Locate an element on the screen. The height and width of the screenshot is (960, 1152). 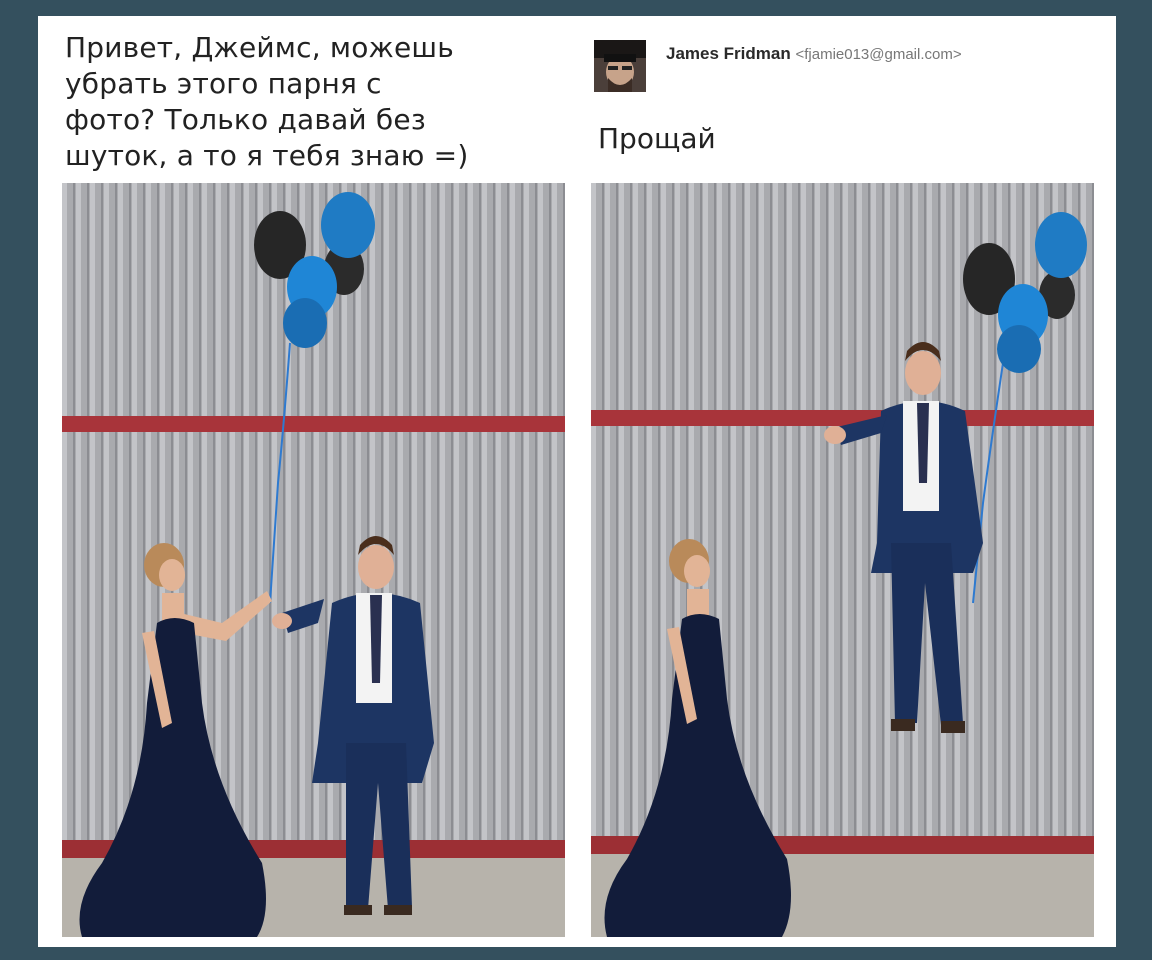
request-line: убрать этого парня с is located at coordinates (223, 83).